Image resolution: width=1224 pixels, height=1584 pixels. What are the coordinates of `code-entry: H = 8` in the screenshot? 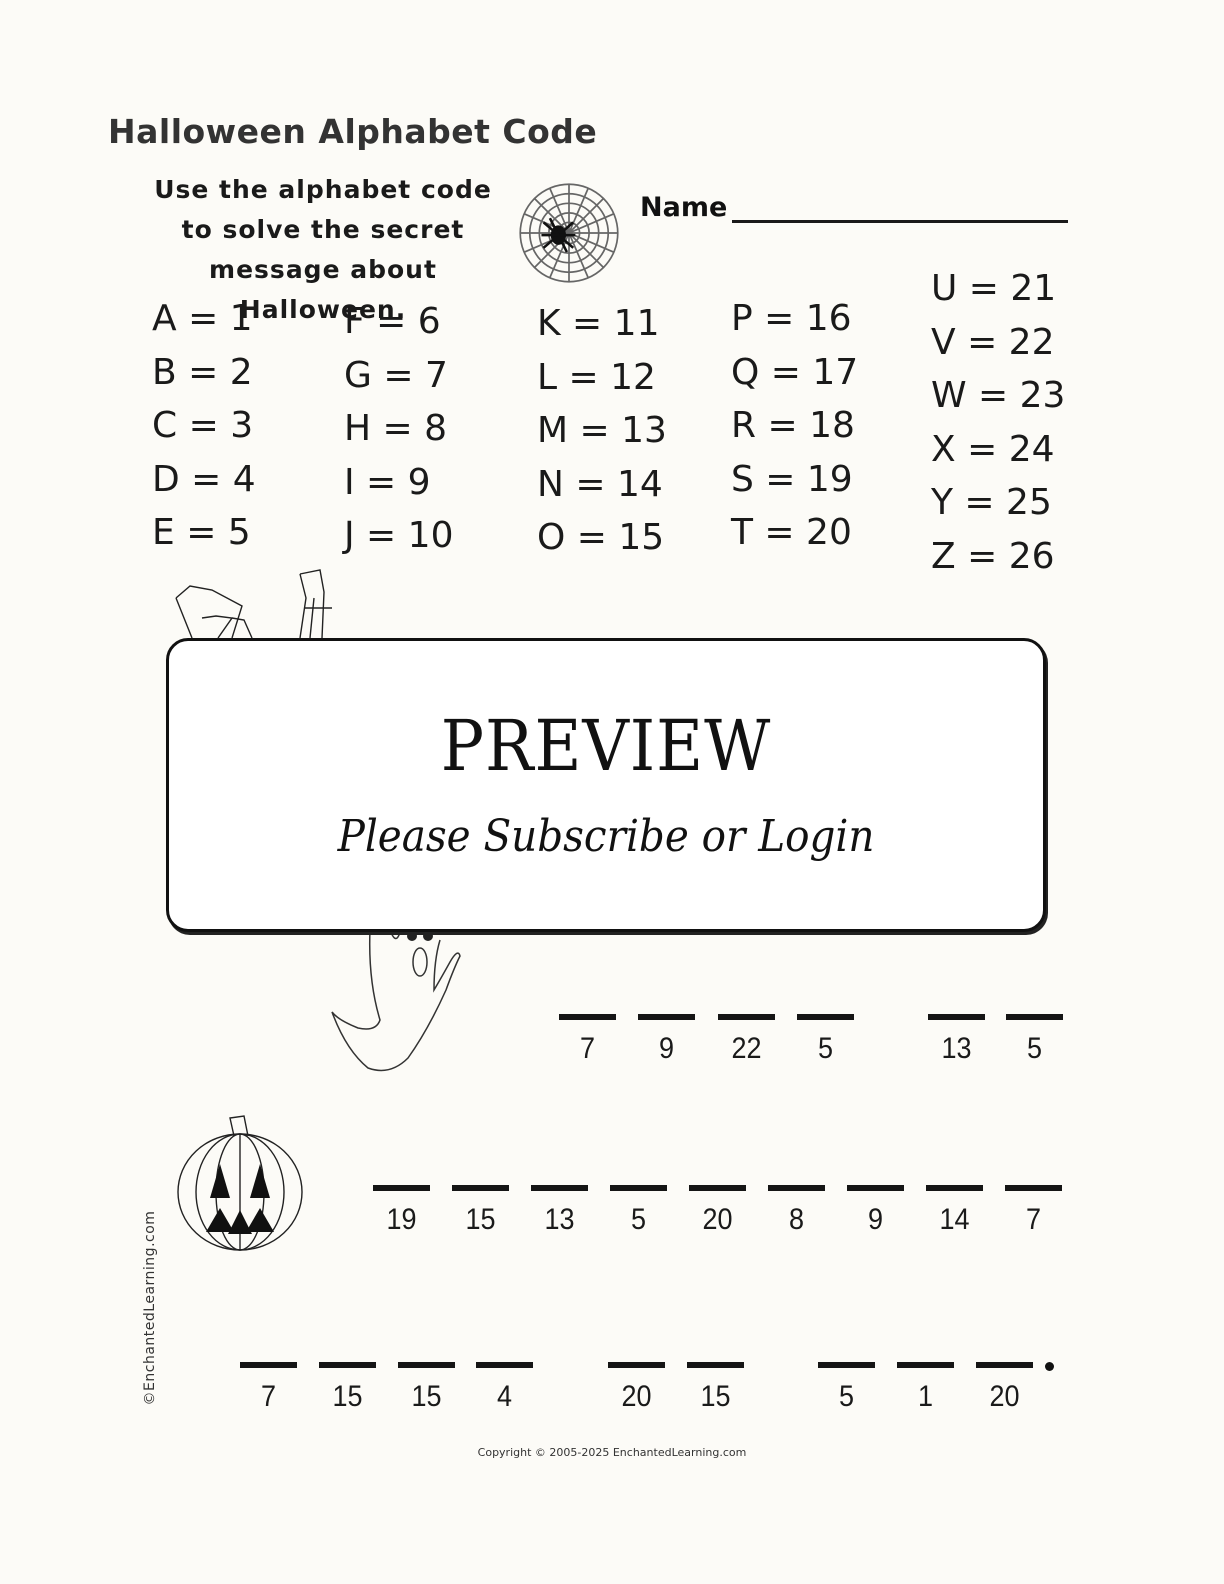 It's located at (396, 428).